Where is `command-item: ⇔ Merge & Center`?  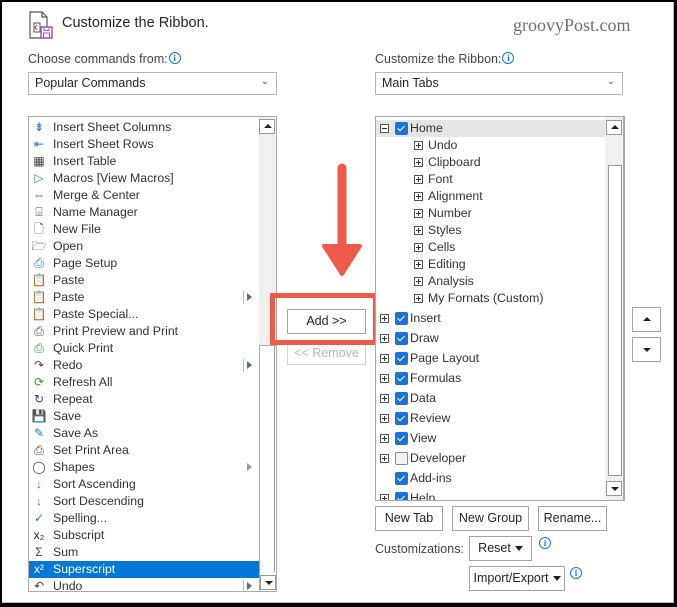 command-item: ⇔ Merge & Center is located at coordinates (144, 195).